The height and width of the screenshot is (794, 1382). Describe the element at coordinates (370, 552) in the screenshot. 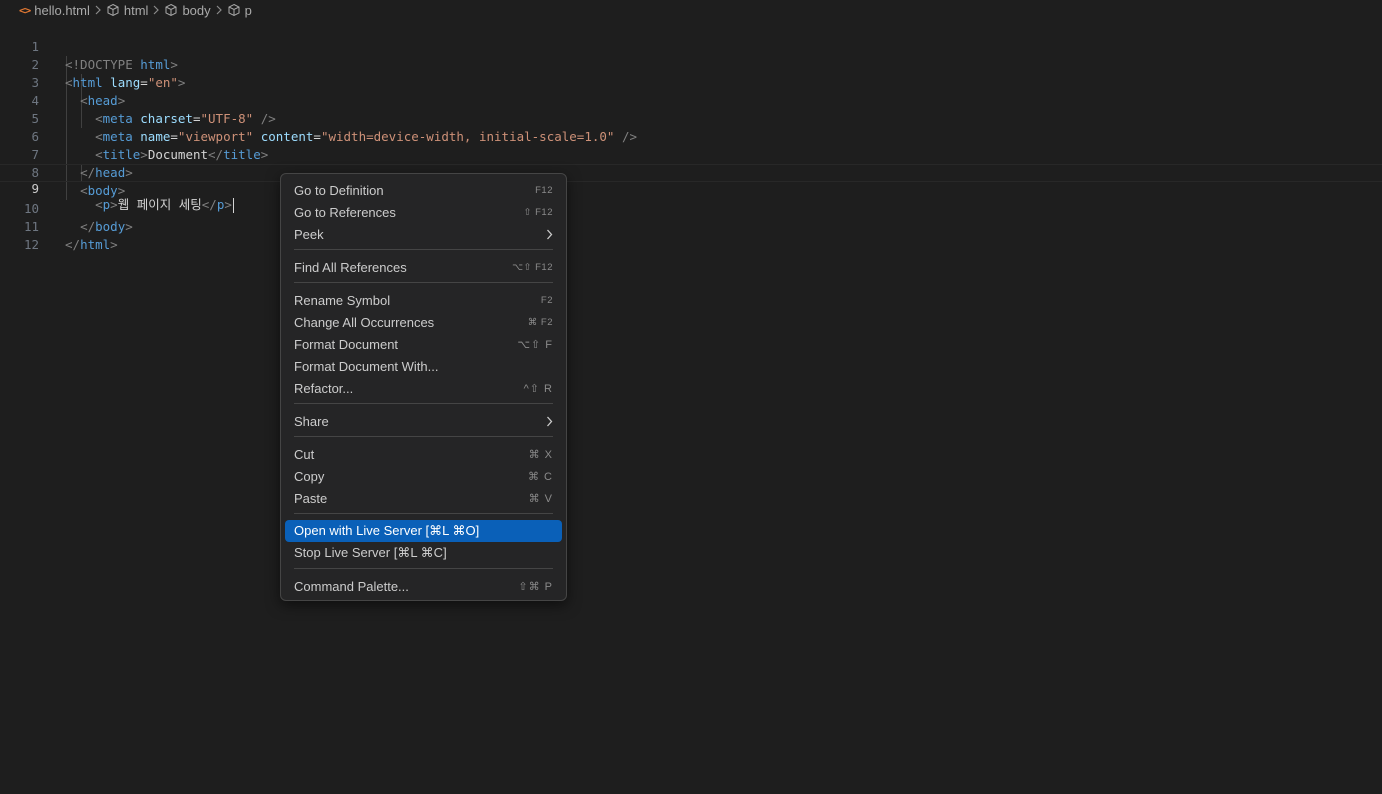

I see `menu-item-label: Stop Live Server [⌘L ⌘C]` at that location.